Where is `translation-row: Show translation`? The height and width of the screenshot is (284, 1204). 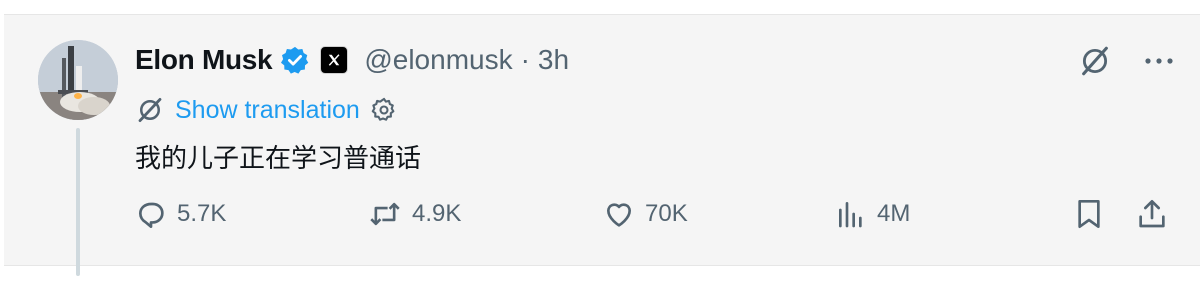 translation-row: Show translation is located at coordinates (266, 110).